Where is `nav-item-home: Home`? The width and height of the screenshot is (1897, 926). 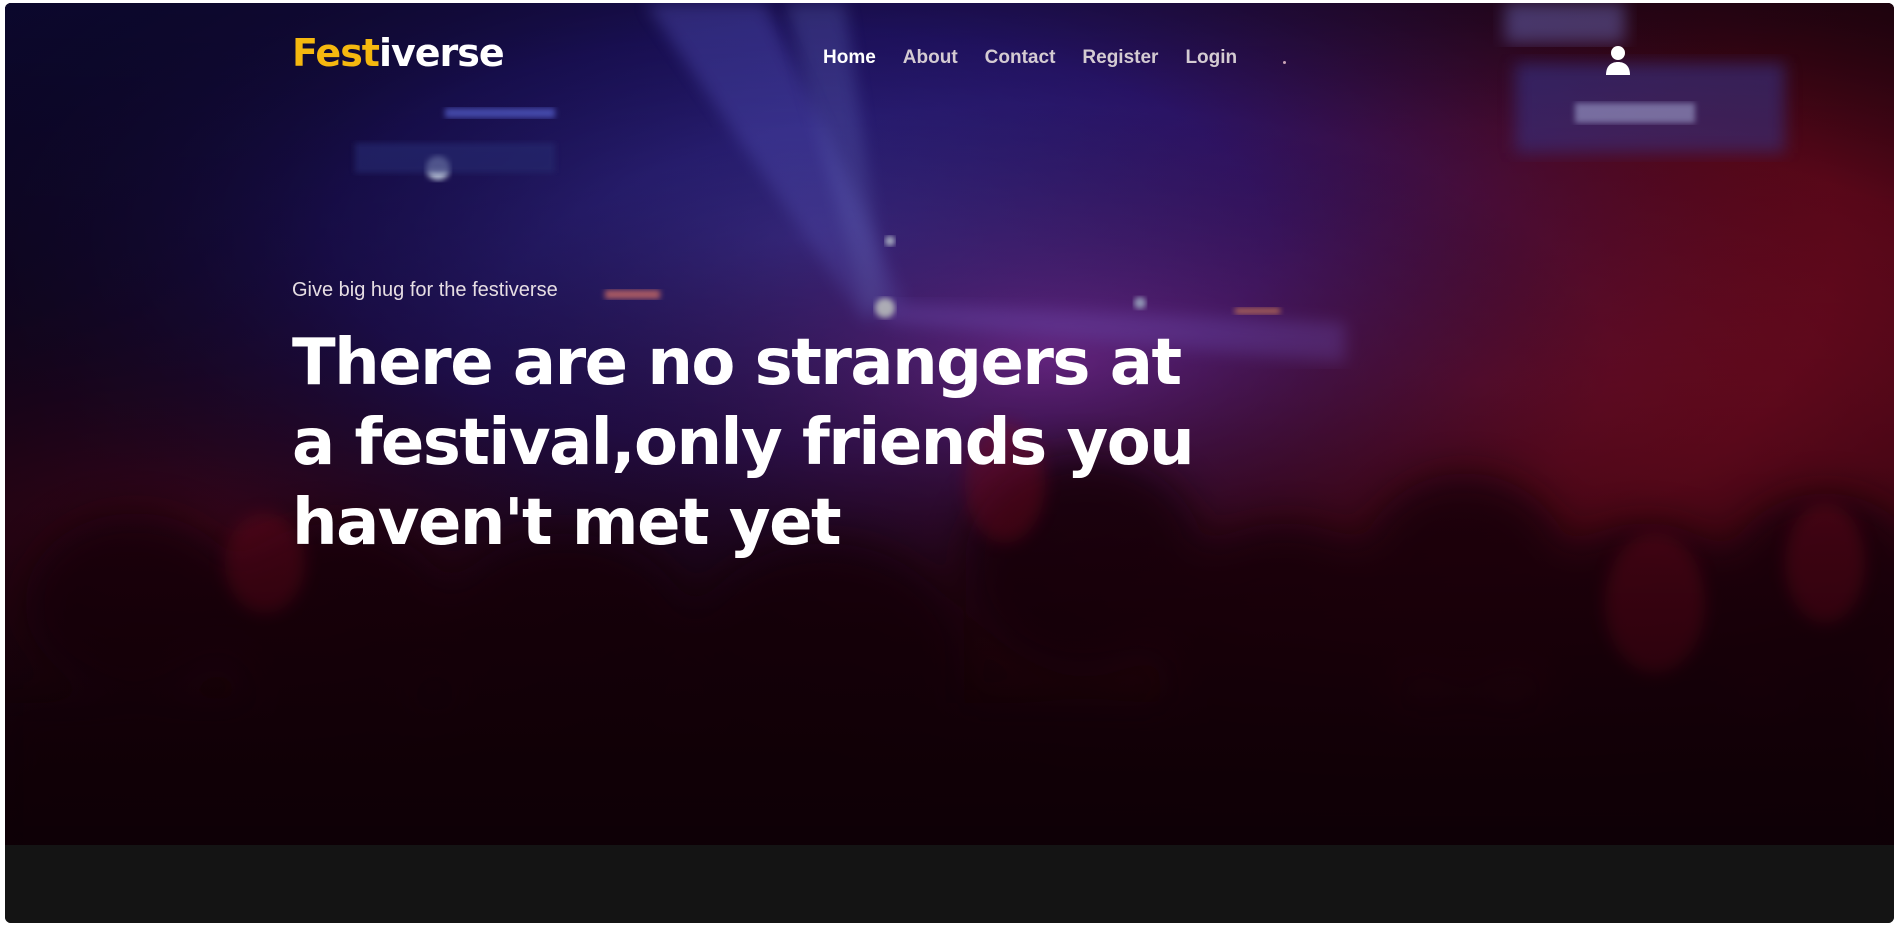
nav-item-home: Home is located at coordinates (849, 57).